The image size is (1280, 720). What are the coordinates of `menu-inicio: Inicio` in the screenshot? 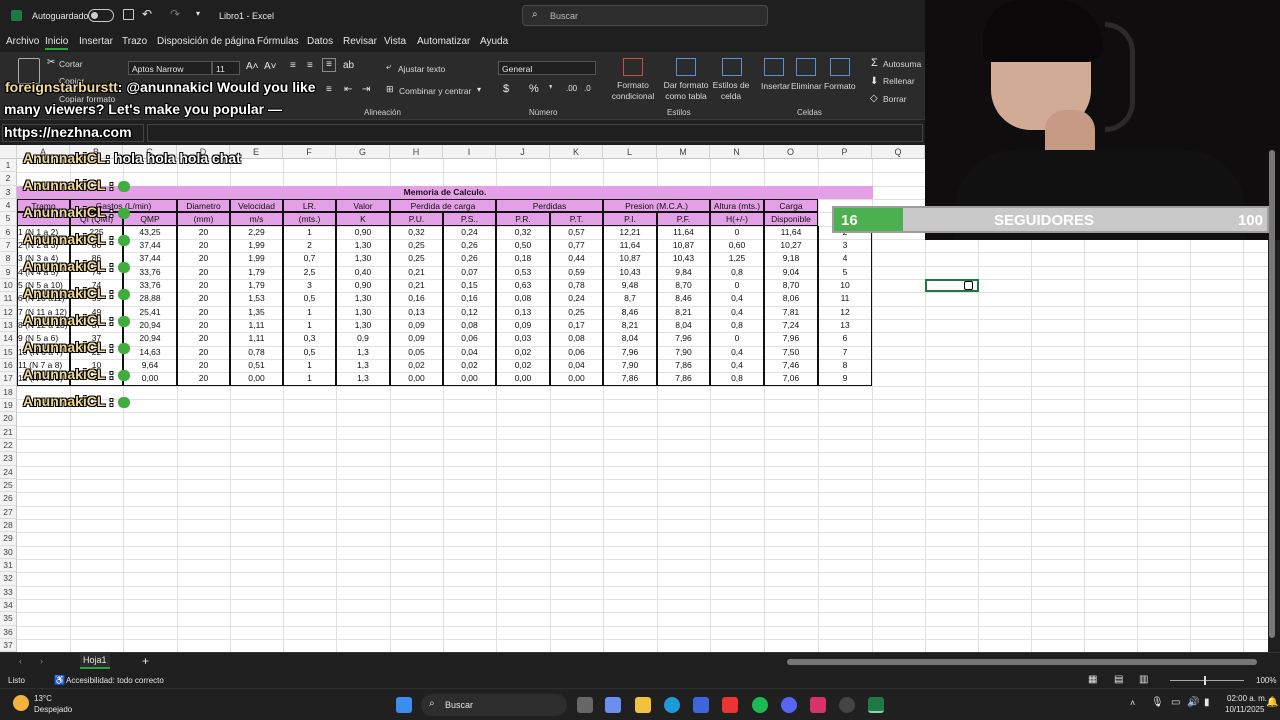 It's located at (57, 43).